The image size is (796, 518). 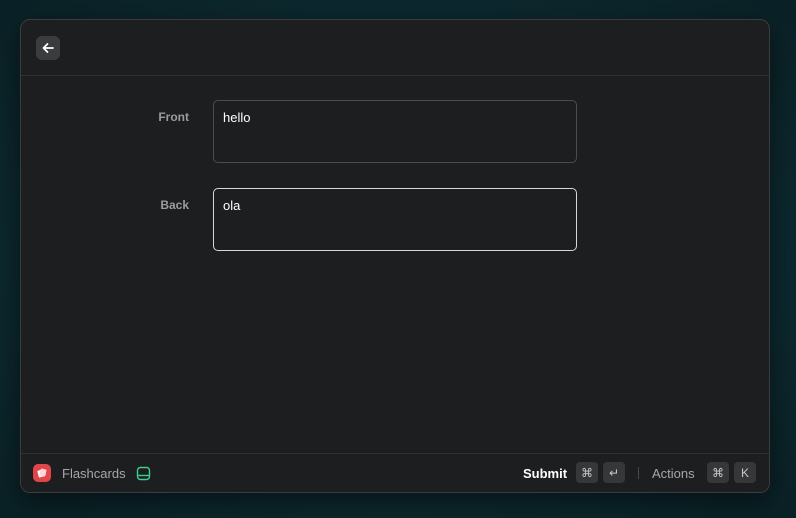 I want to click on actions-button: Actions, so click(x=673, y=473).